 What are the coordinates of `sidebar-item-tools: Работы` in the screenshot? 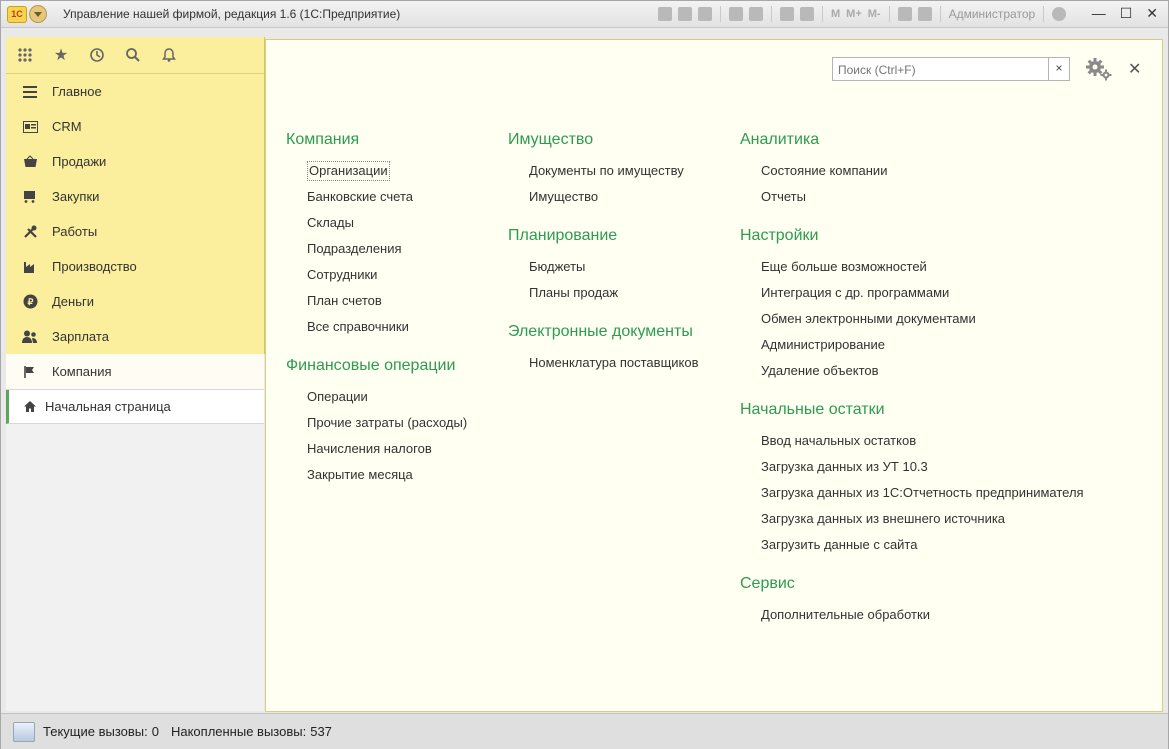 It's located at (135, 231).